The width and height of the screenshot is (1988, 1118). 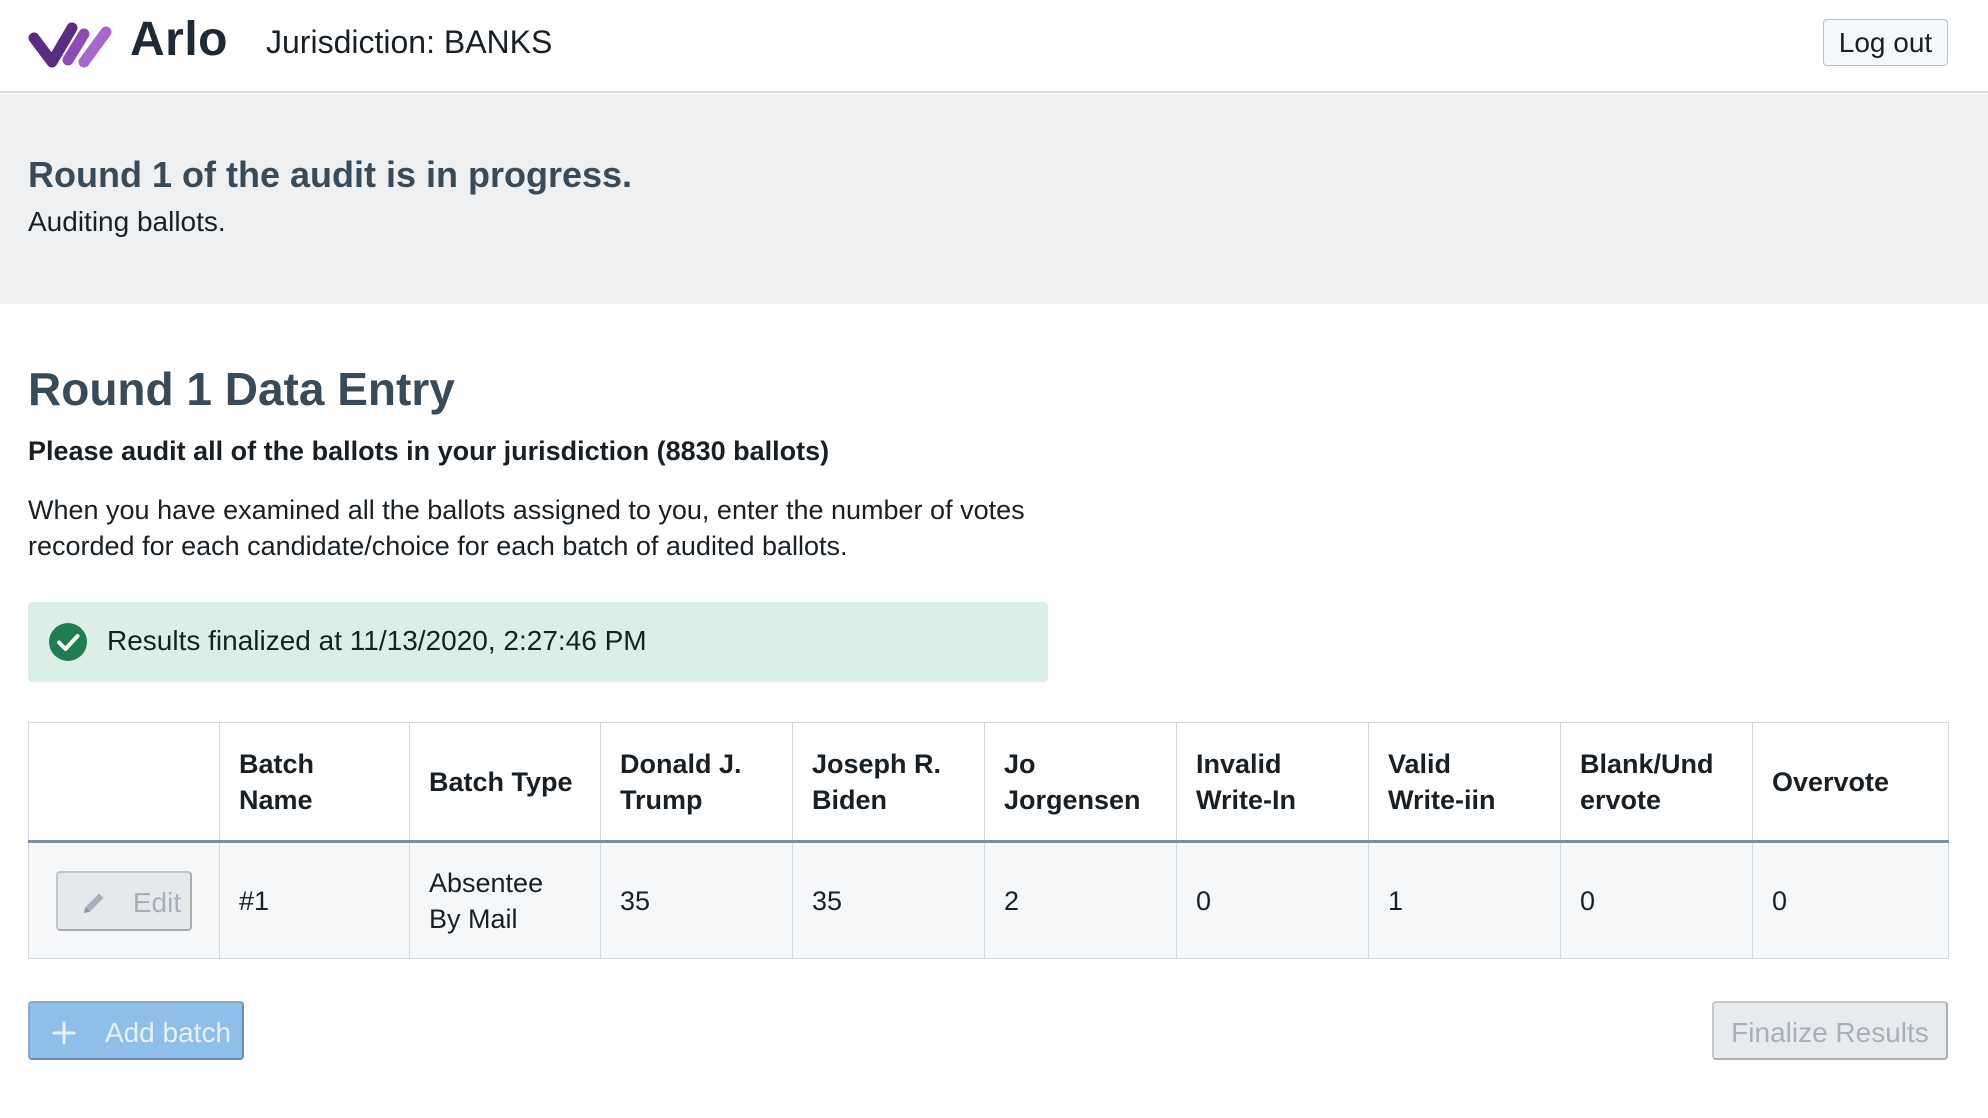 What do you see at coordinates (124, 782) in the screenshot?
I see `column-header-actions` at bounding box center [124, 782].